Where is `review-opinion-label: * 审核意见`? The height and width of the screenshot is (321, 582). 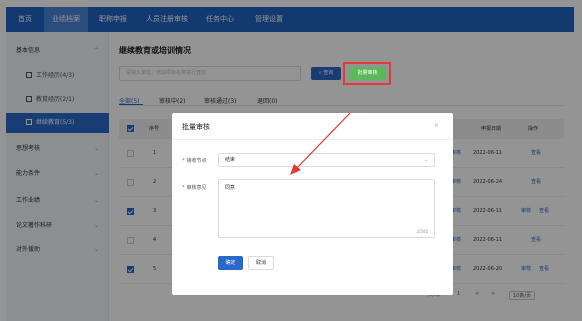
review-opinion-label: * 审核意见 is located at coordinates (194, 187).